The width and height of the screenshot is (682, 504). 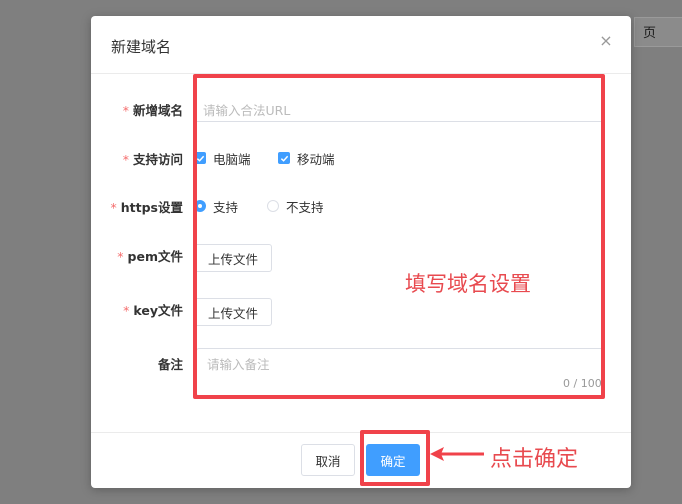 What do you see at coordinates (400, 372) in the screenshot?
I see `remark-textarea: 请输入备注` at bounding box center [400, 372].